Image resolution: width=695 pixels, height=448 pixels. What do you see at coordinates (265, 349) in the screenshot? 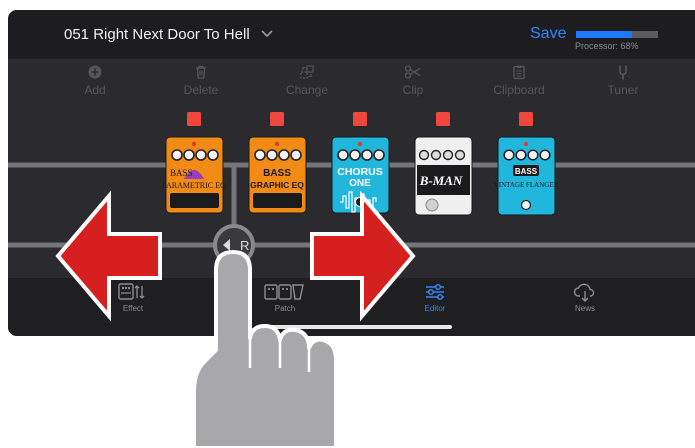
I see `hand-pointer-icon` at bounding box center [265, 349].